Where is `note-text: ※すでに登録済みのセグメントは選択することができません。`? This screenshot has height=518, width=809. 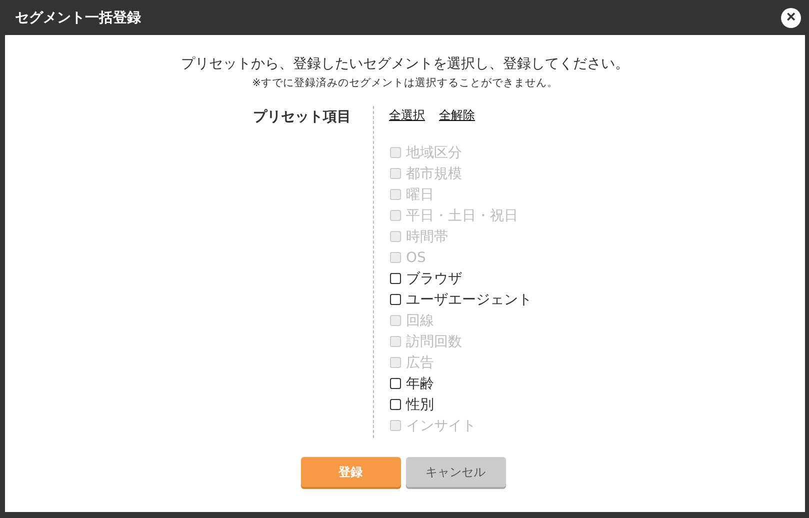 note-text: ※すでに登録済みのセグメントは選択することができません。 is located at coordinates (405, 83).